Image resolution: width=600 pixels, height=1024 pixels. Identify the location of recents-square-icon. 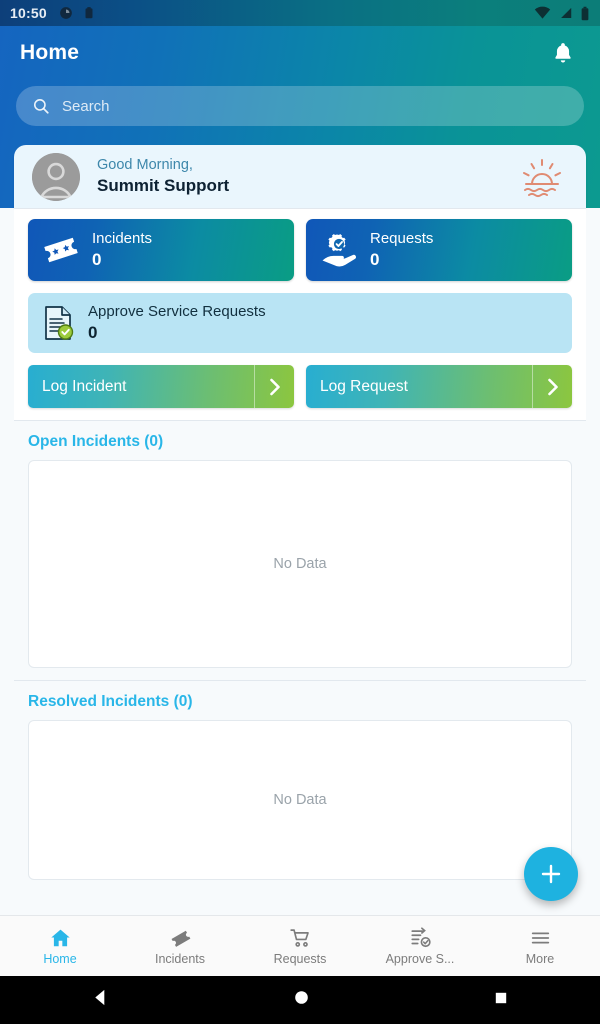
(500, 997).